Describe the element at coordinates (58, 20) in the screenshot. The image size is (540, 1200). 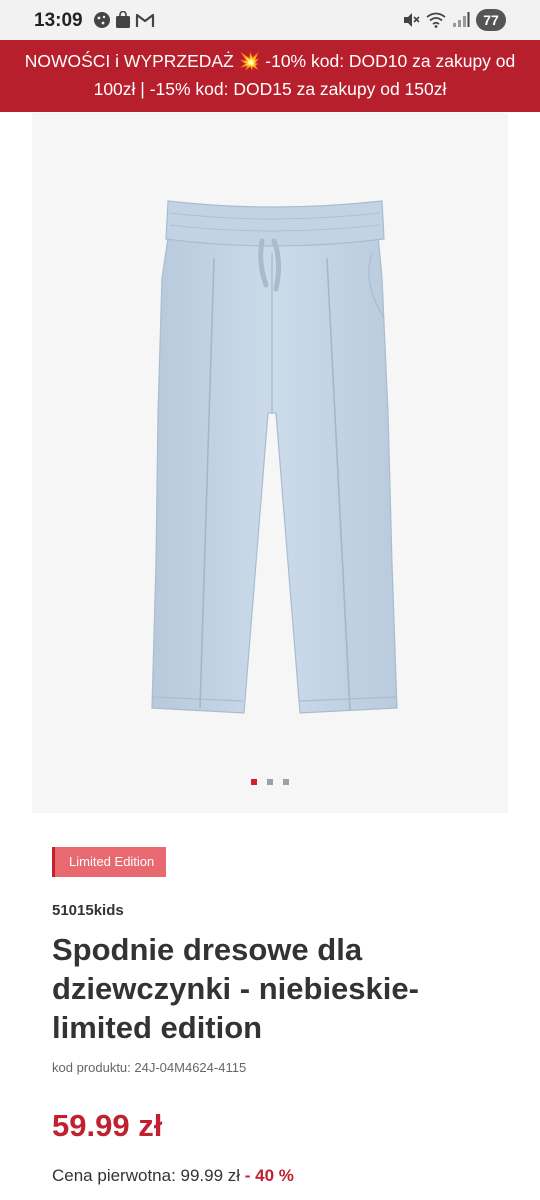
I see `status-time: 13:09` at that location.